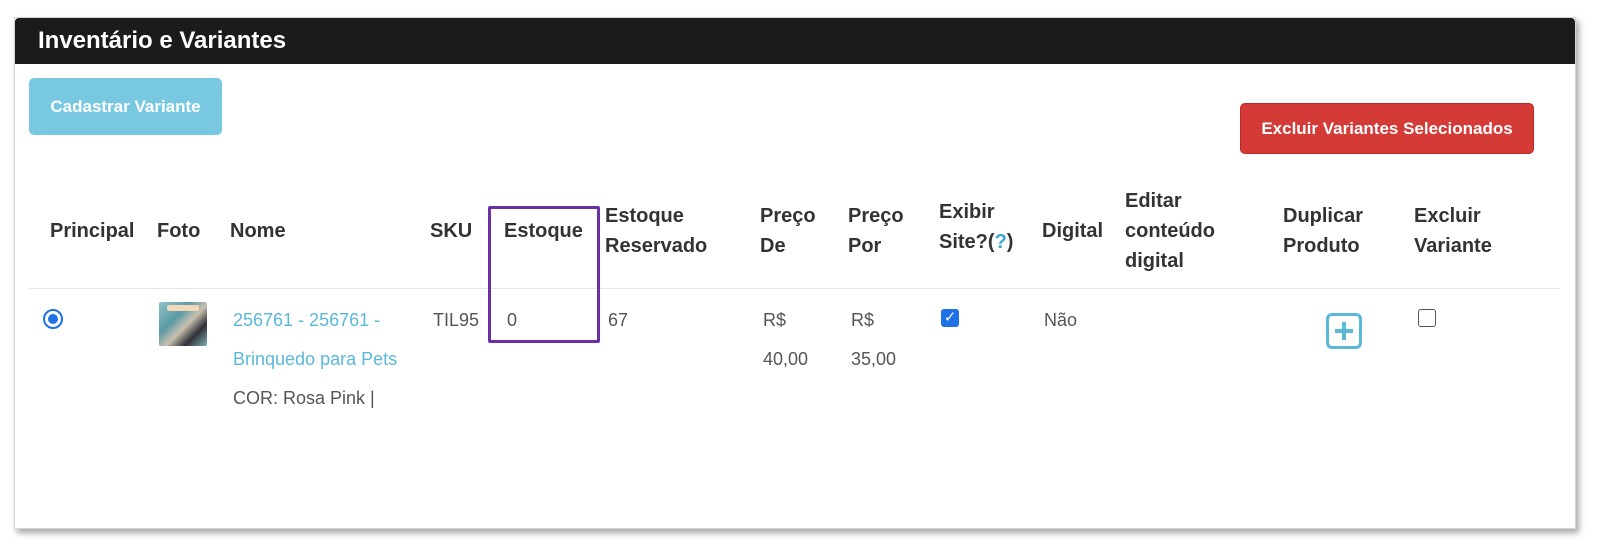 This screenshot has width=1600, height=549. I want to click on col-header-principal: Principal, so click(92, 231).